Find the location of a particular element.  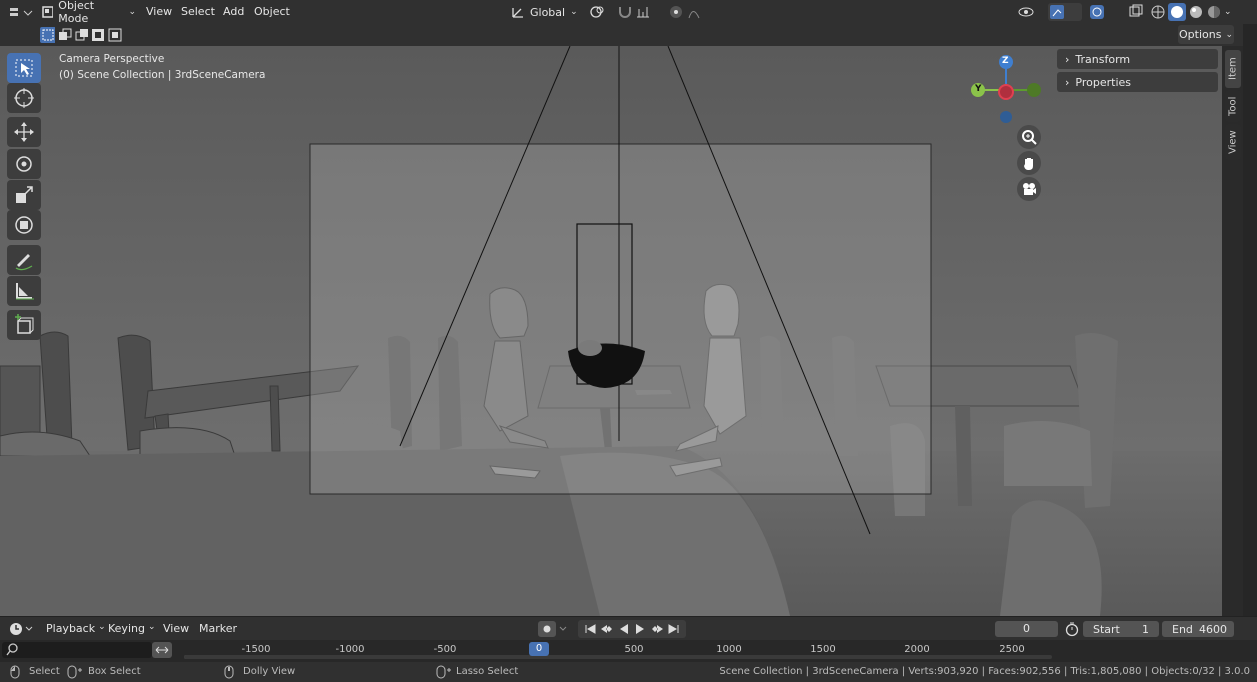

transform-panel-header: › Transform is located at coordinates (1137, 59).